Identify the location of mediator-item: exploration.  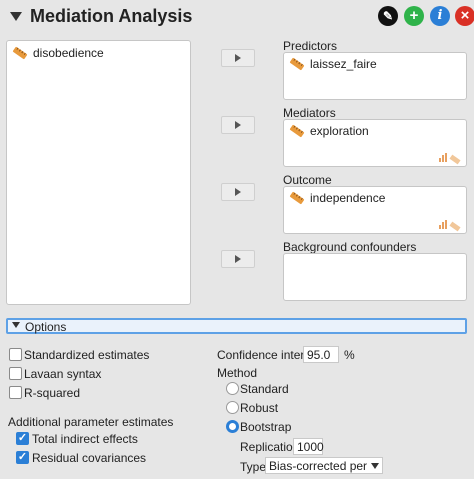
(377, 131).